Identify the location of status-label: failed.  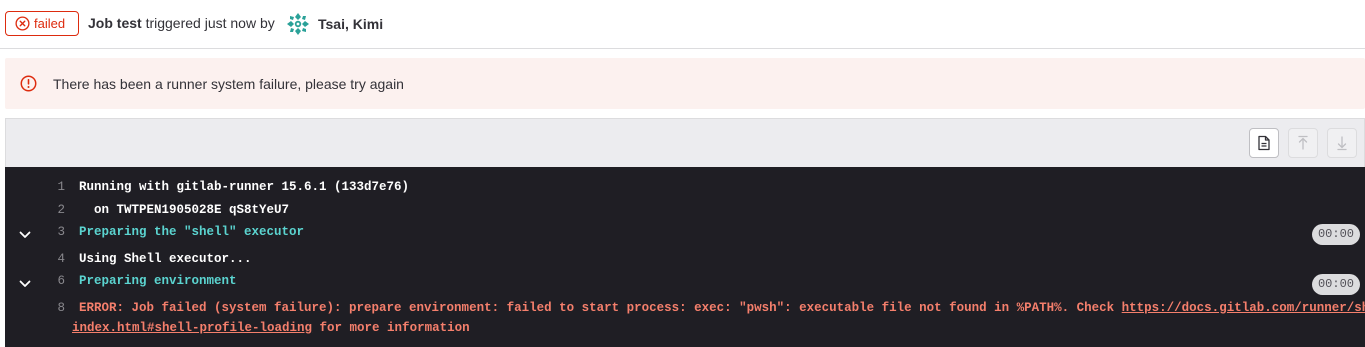
(50, 23).